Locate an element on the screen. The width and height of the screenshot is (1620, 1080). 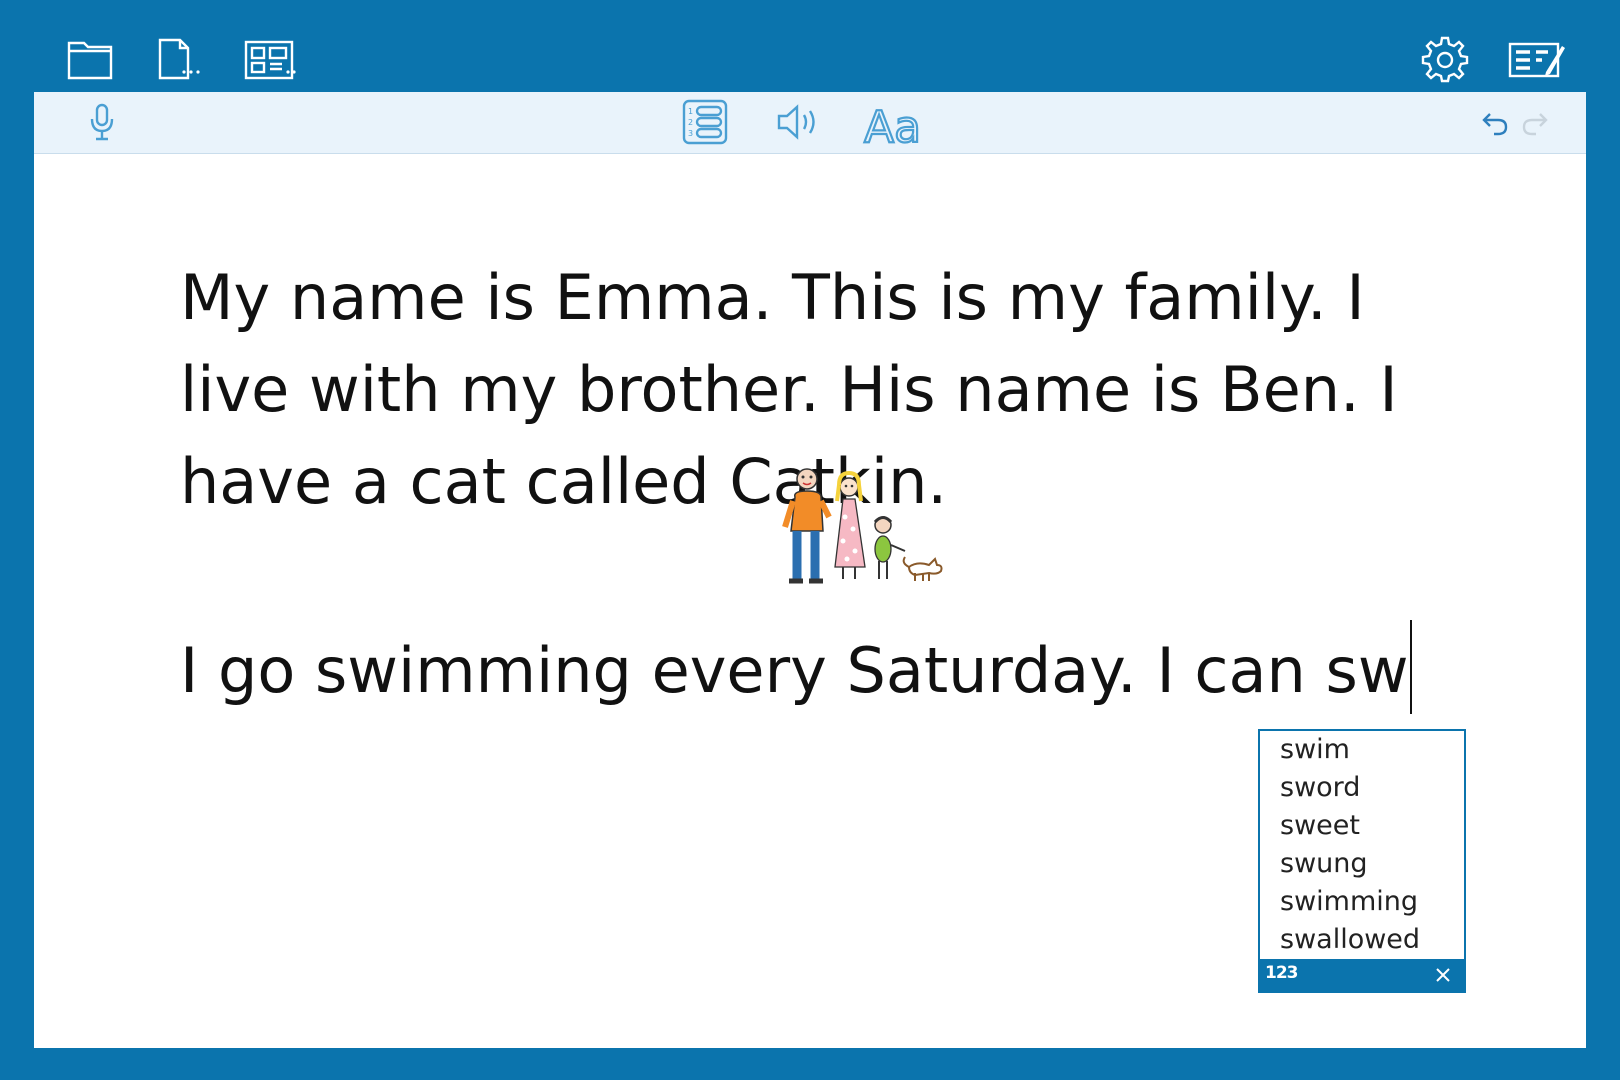
microphone-icon is located at coordinates (102, 122).